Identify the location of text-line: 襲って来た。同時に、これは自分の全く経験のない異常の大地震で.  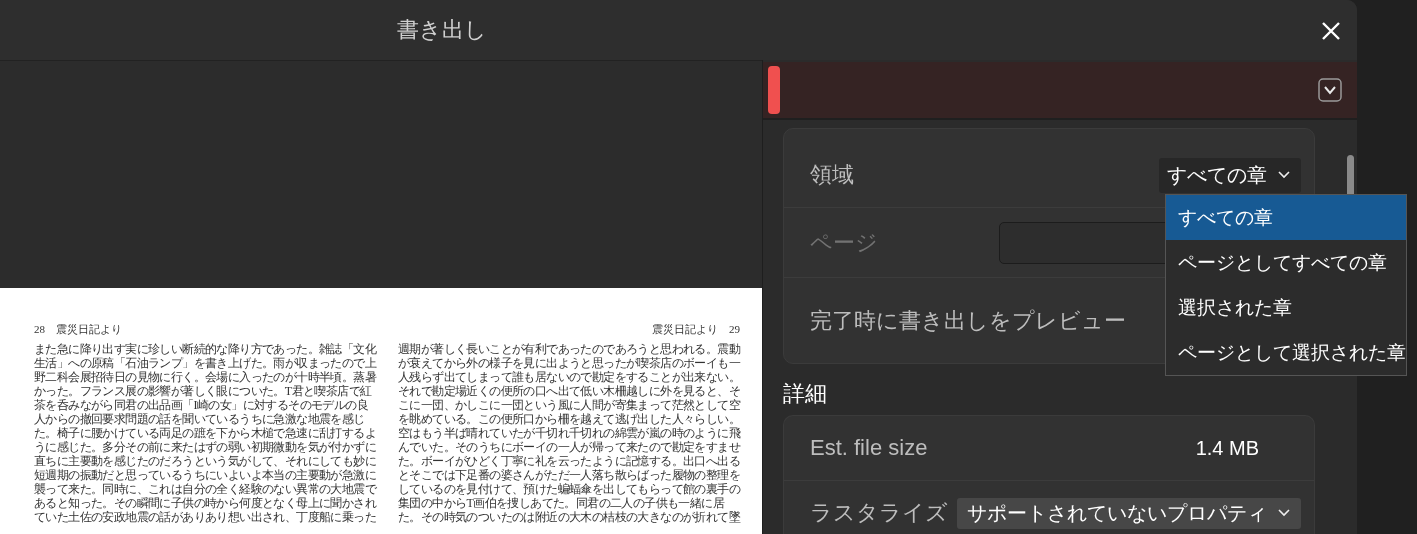
(205, 489).